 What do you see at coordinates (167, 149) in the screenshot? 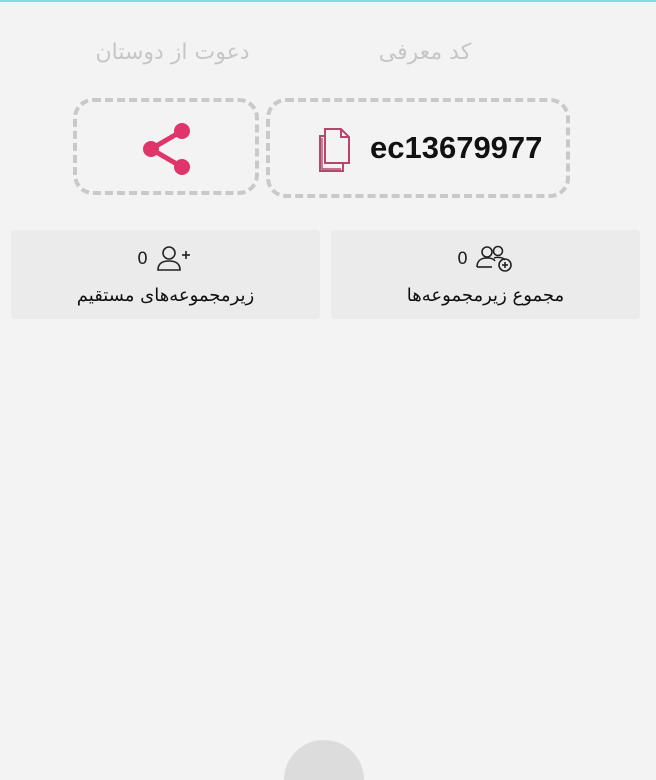
I see `share-icon` at bounding box center [167, 149].